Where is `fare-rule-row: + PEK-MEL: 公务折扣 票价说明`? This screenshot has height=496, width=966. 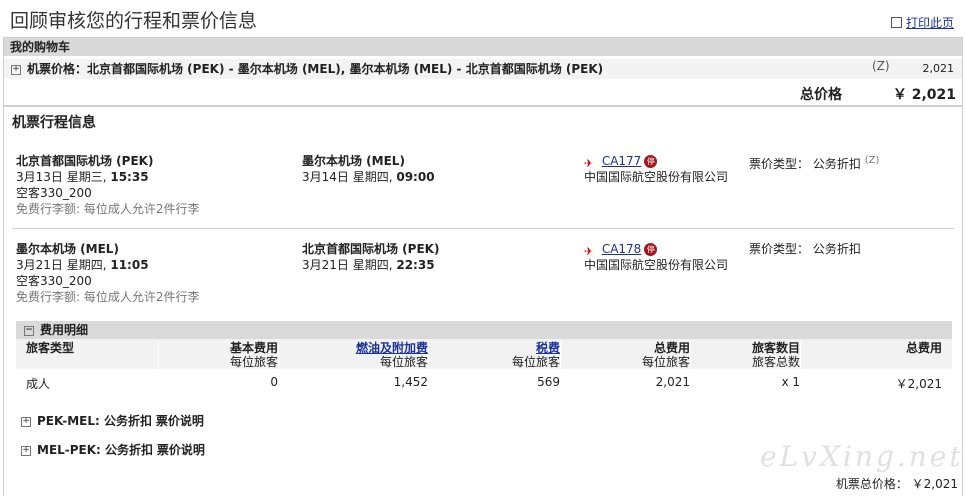
fare-rule-row: + PEK-MEL: 公务折扣 票价说明 is located at coordinates (112, 420).